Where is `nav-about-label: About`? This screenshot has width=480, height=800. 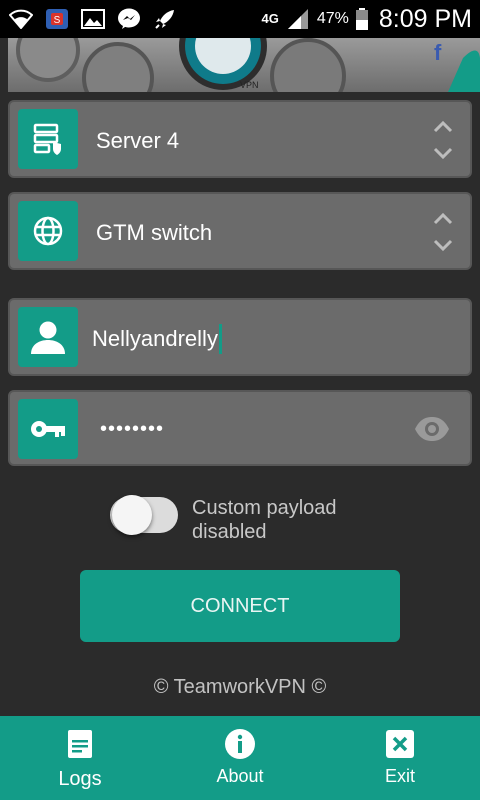
nav-about-label: About is located at coordinates (240, 776).